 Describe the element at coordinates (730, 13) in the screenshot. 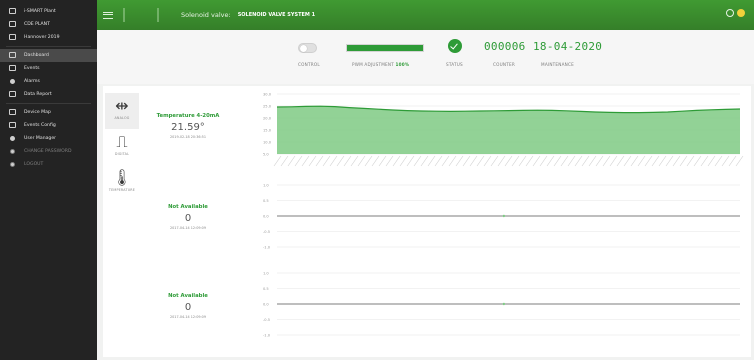

I see `settings-circle-icon` at that location.